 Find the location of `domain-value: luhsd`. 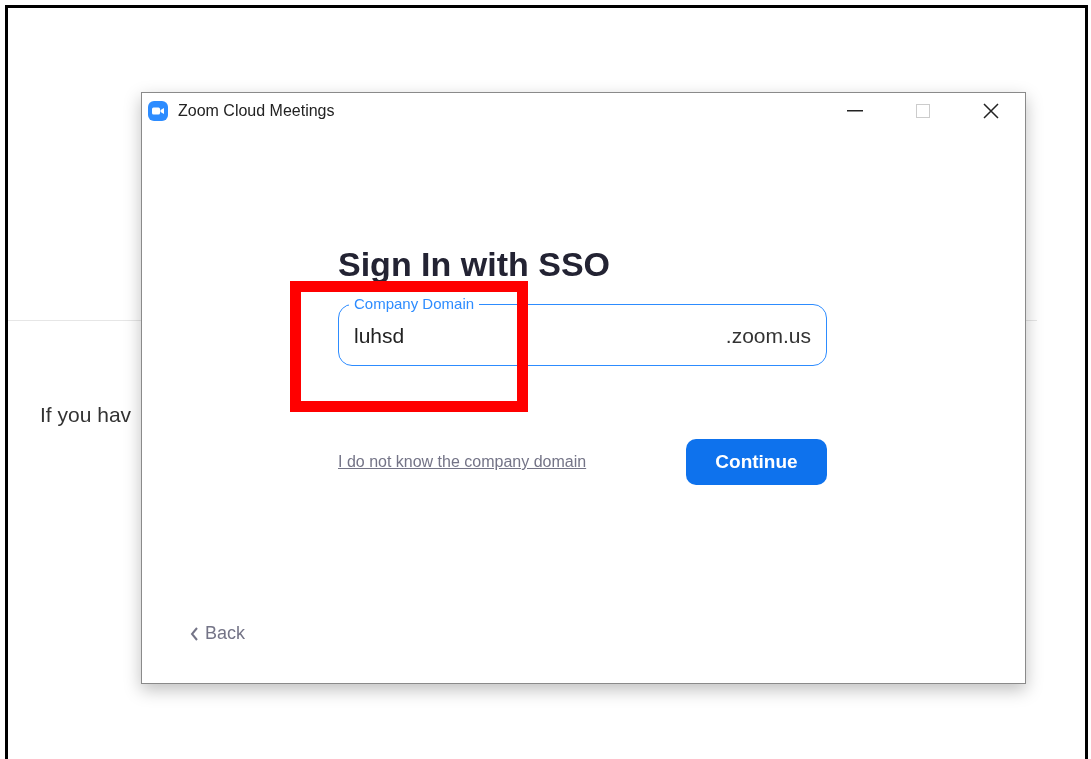

domain-value: luhsd is located at coordinates (379, 336).